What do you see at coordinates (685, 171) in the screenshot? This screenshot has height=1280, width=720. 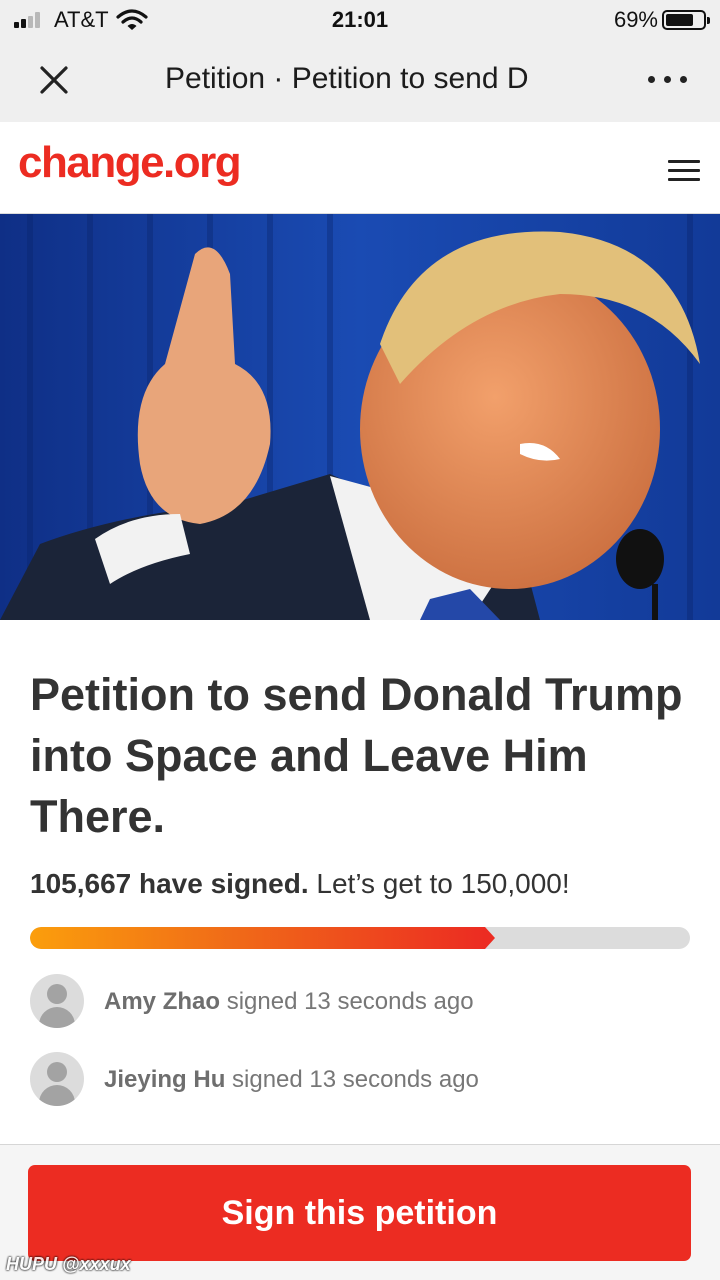 I see `hamburger-menu-icon` at bounding box center [685, 171].